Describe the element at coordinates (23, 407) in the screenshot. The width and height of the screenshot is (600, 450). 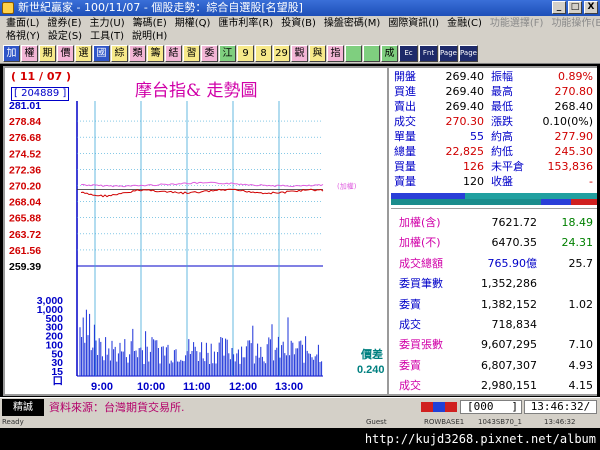
I see `broker-label: 精誠` at that location.